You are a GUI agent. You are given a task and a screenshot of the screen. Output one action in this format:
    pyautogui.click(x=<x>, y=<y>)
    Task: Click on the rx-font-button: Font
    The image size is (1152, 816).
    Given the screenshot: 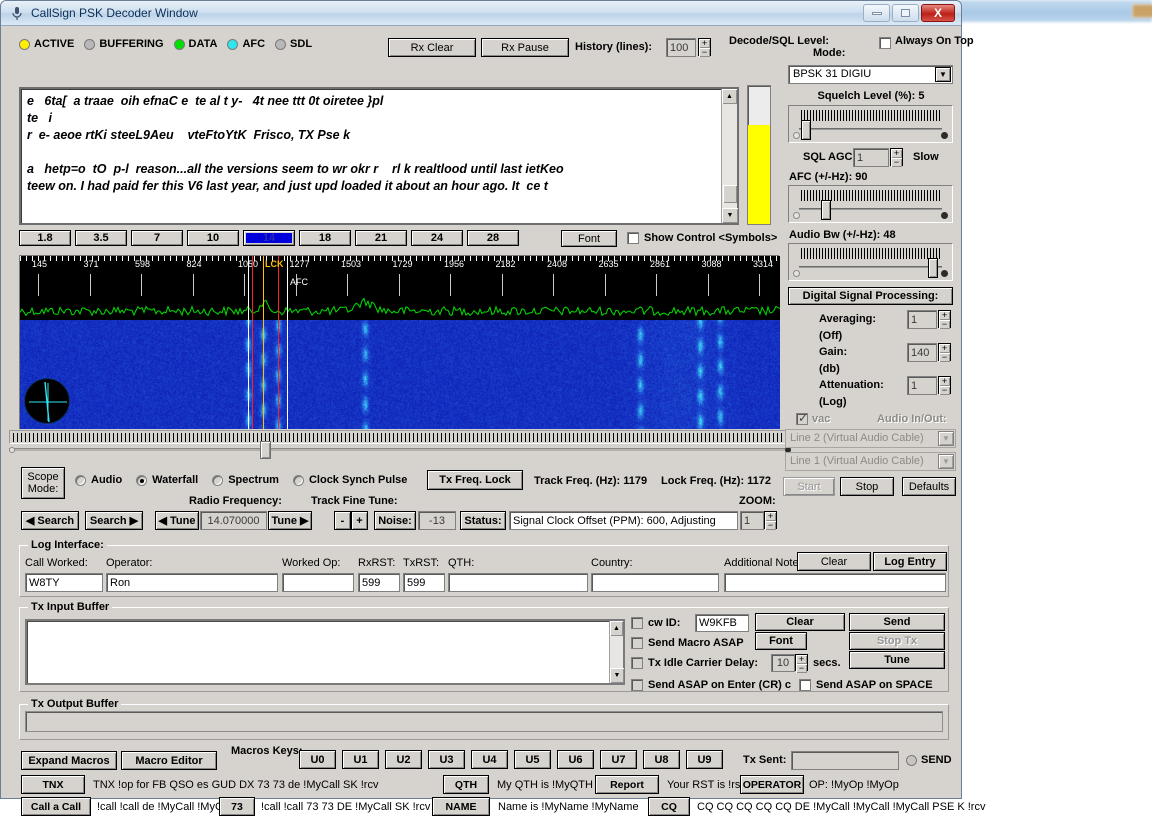 What is the action you would take?
    pyautogui.click(x=589, y=238)
    